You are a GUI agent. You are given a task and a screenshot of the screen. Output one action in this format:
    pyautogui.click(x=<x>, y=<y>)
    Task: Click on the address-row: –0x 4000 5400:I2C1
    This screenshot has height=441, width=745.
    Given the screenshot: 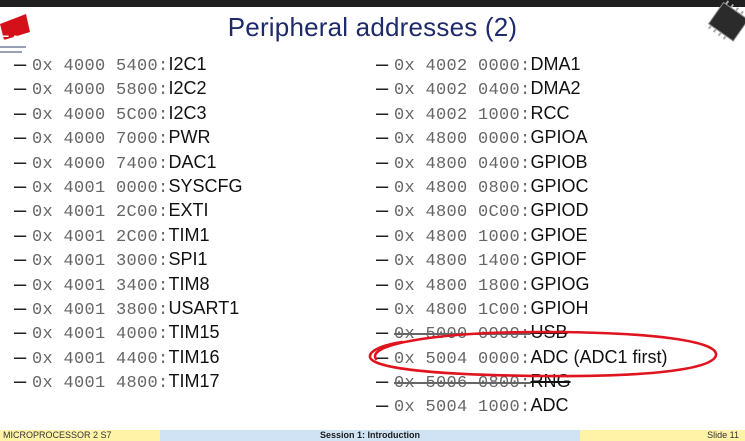 What is the action you would take?
    pyautogui.click(x=128, y=63)
    